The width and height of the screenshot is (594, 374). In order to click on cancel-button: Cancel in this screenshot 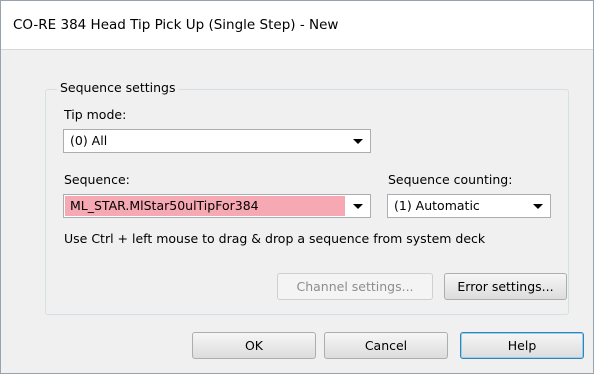, I will do `click(386, 345)`.